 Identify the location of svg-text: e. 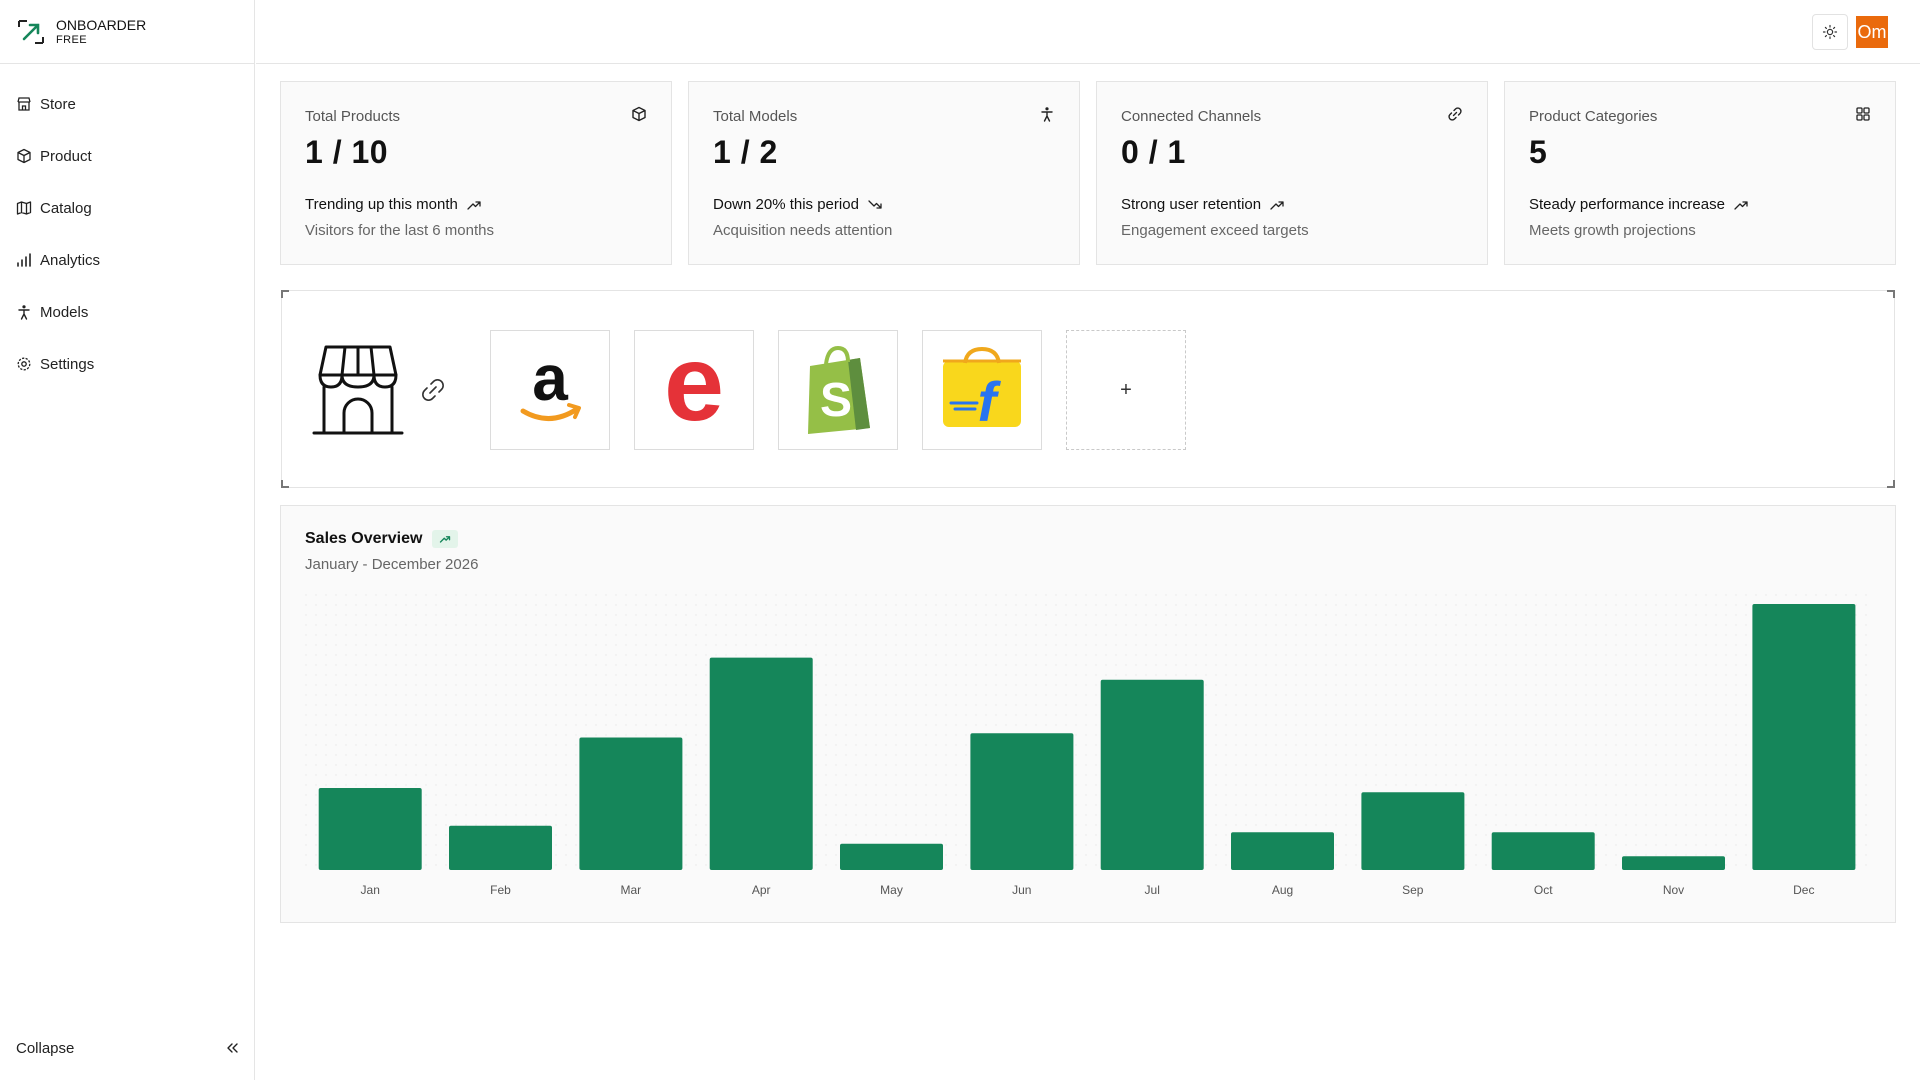
(694, 390).